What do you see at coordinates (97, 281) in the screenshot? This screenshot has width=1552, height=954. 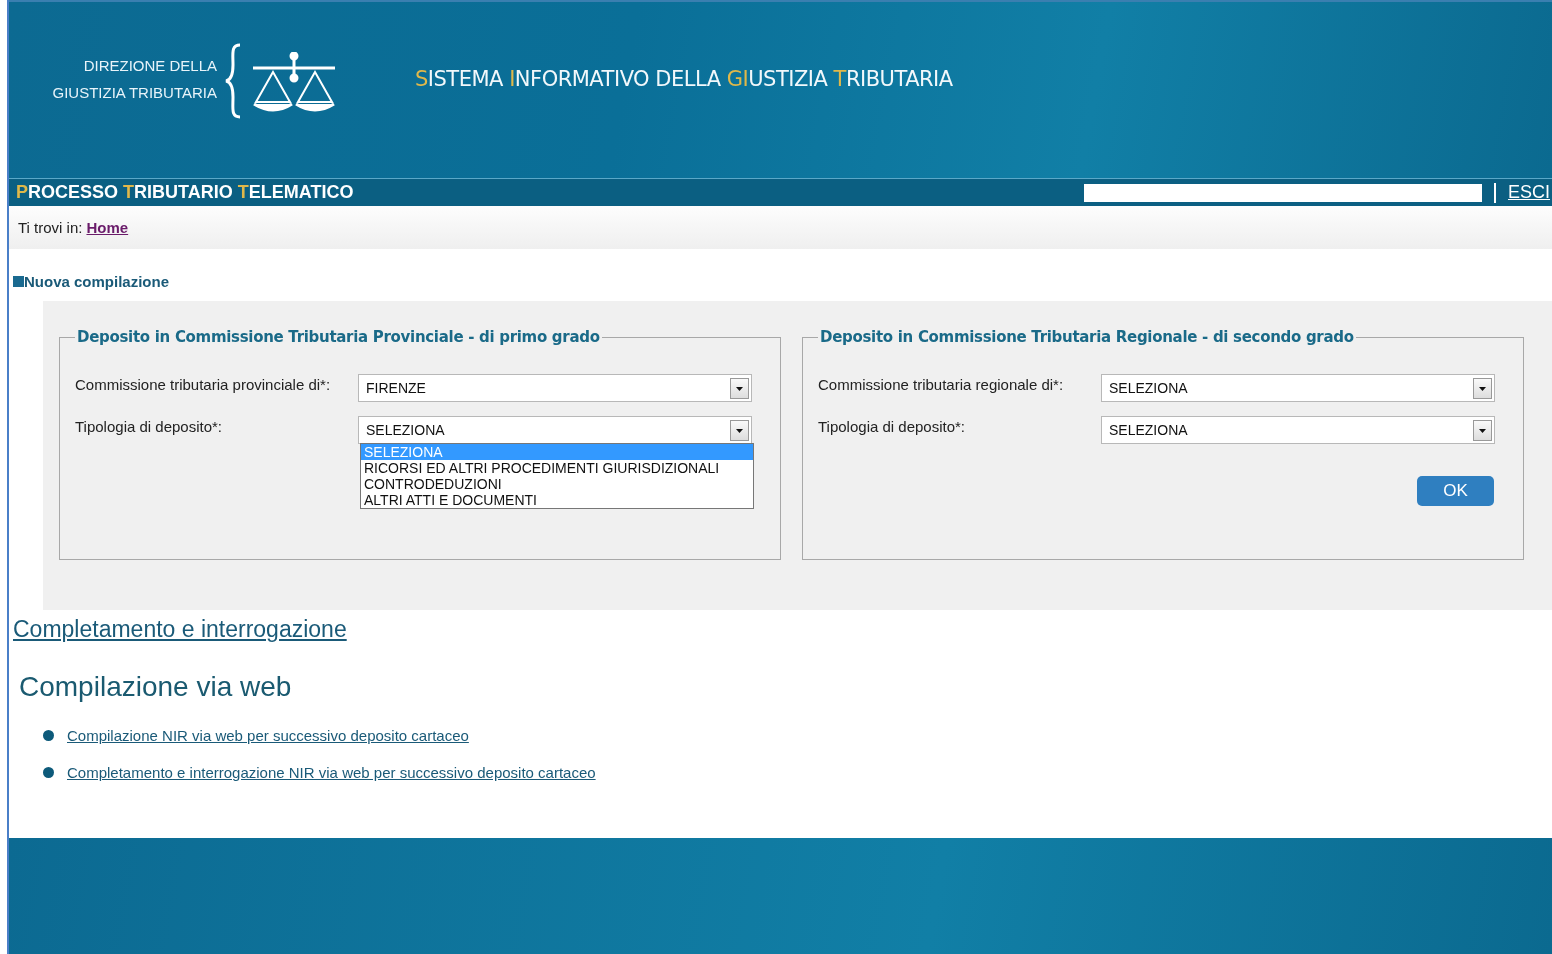 I see `section-title: Nuova compilazione` at bounding box center [97, 281].